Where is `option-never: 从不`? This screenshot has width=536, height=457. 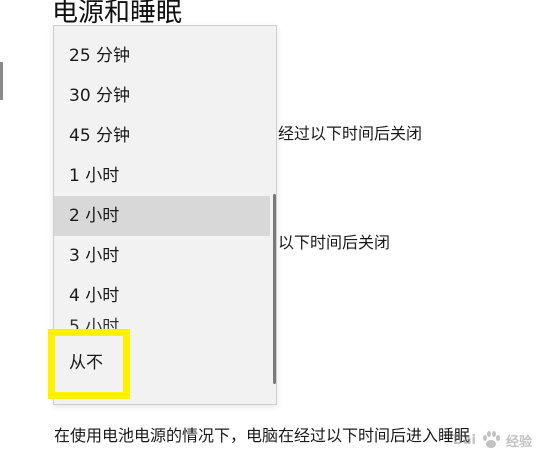
option-never: 从不 is located at coordinates (162, 366).